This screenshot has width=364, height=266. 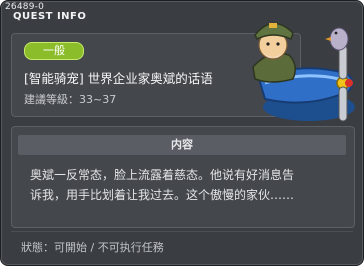 What do you see at coordinates (70, 99) in the screenshot?
I see `quest-recommended-level: 建議等級：33~37` at bounding box center [70, 99].